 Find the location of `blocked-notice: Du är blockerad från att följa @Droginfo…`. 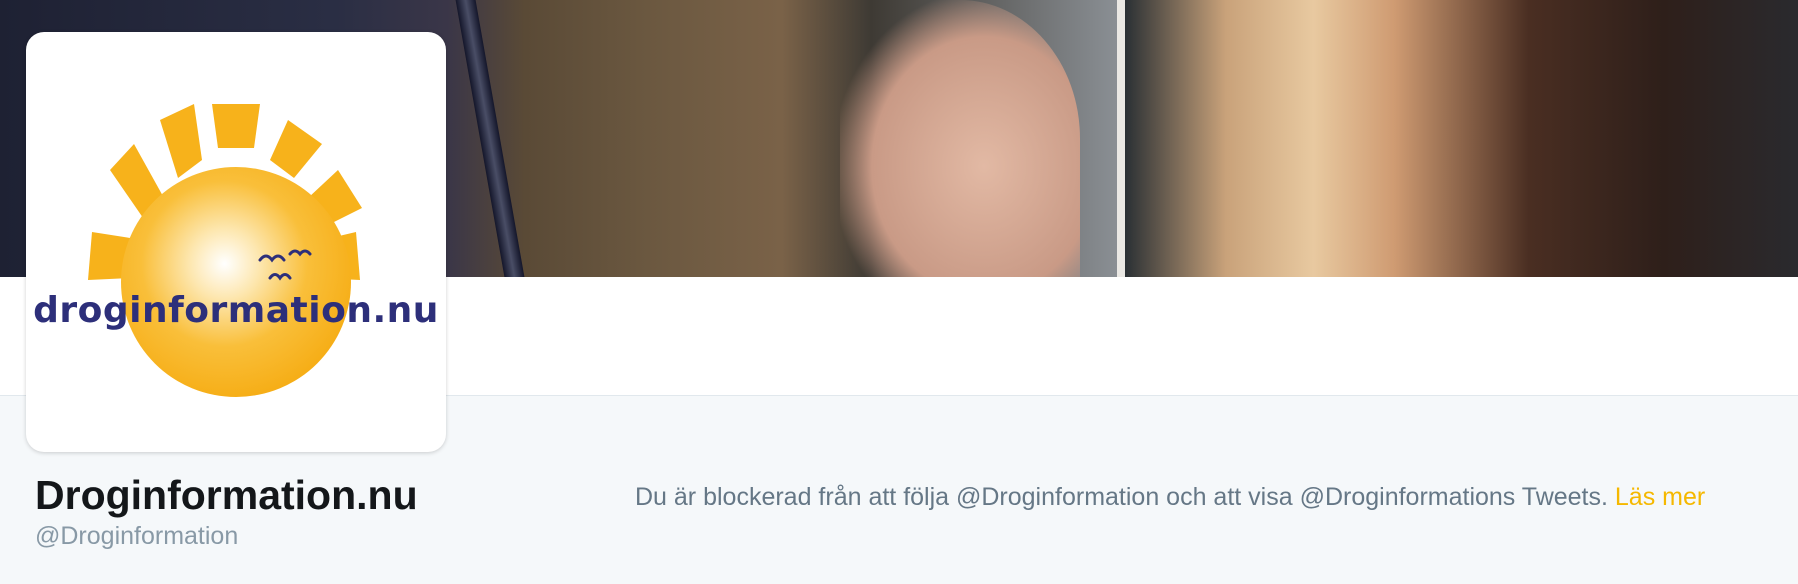

blocked-notice: Du är blockerad från att följa @Droginfo… is located at coordinates (1207, 497).